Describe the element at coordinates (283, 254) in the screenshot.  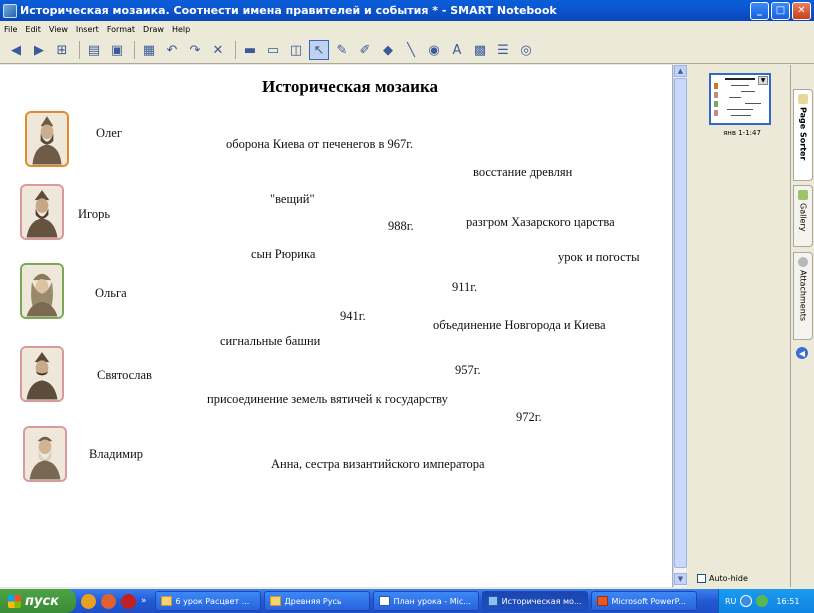
I see `fragment-item: сын Рюрика` at that location.